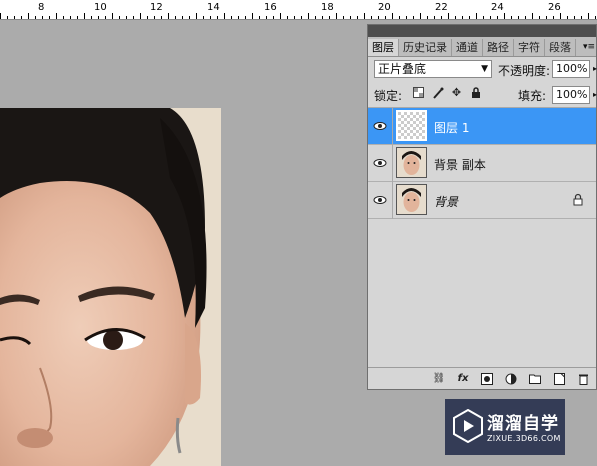  Describe the element at coordinates (578, 199) in the screenshot. I see `layer-lock-icon` at that location.